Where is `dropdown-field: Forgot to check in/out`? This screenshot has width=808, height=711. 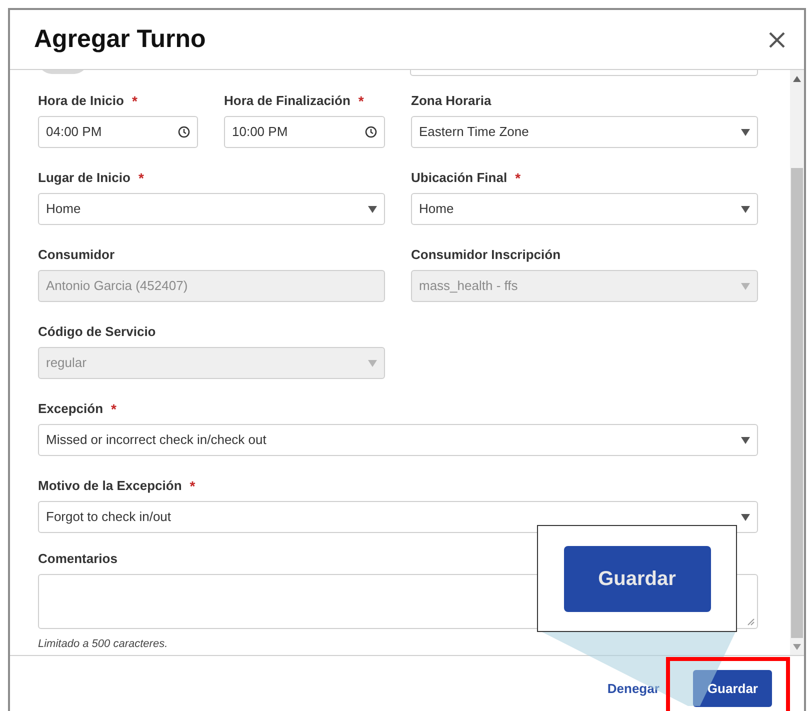 dropdown-field: Forgot to check in/out is located at coordinates (398, 517).